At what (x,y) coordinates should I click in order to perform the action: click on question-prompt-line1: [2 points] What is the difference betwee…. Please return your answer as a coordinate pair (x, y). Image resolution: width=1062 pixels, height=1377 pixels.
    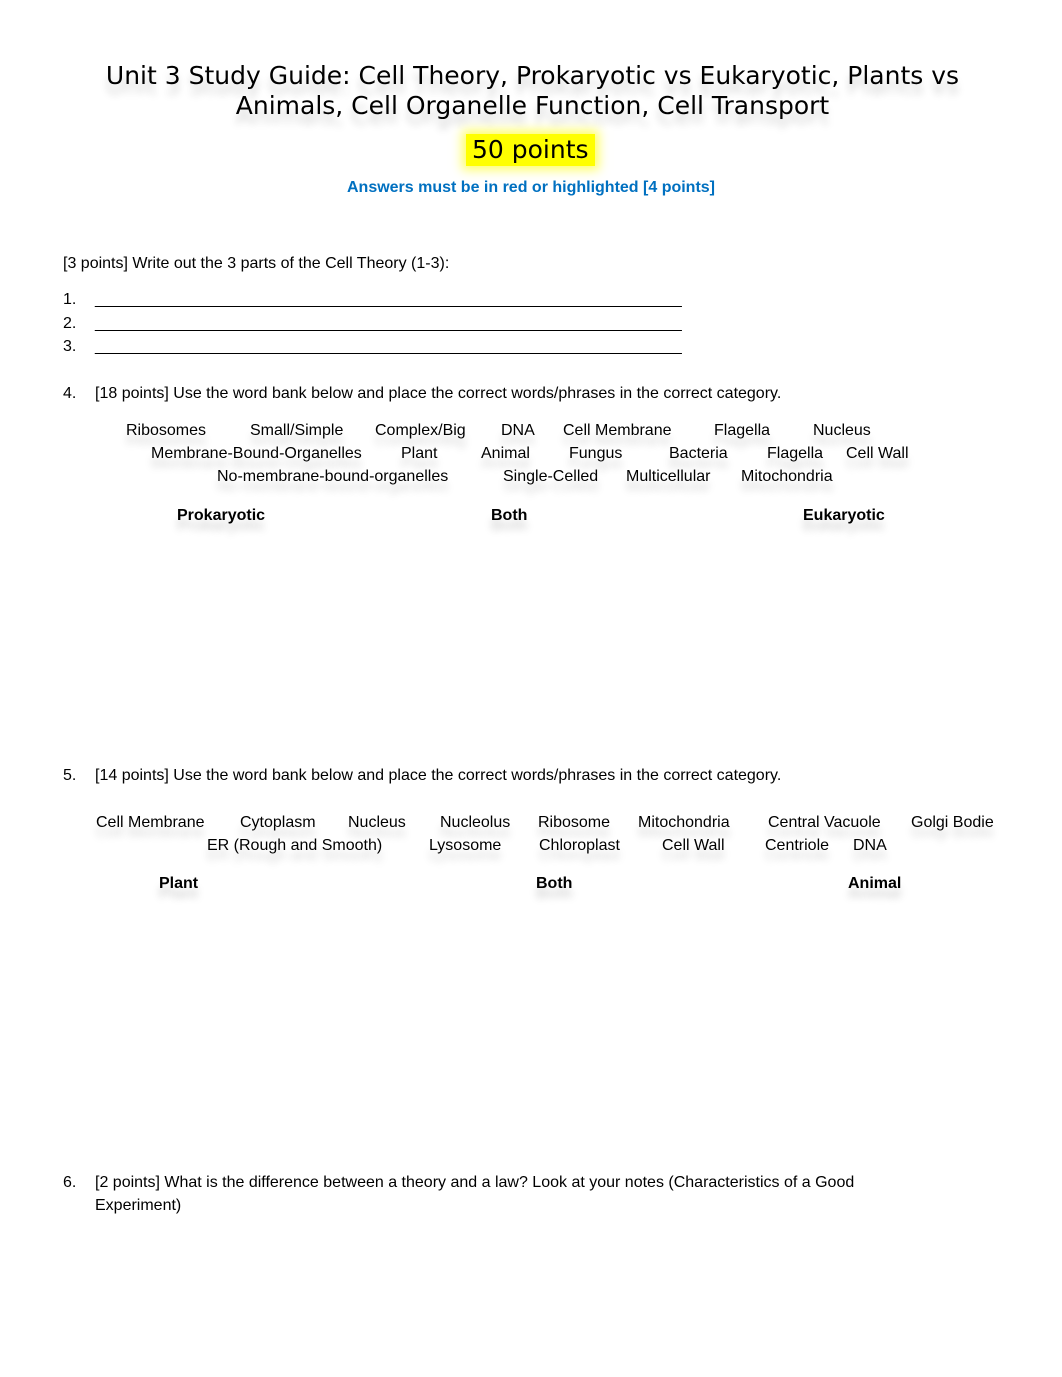
    Looking at the image, I should click on (475, 1182).